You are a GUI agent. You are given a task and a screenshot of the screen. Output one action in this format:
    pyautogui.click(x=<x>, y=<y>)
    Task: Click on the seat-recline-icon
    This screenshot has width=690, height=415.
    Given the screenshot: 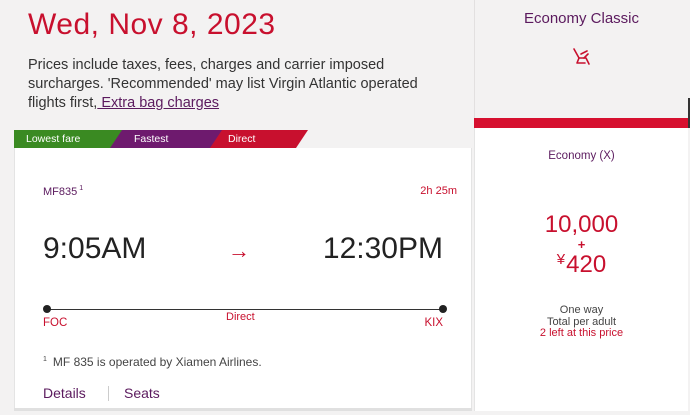 What is the action you would take?
    pyautogui.click(x=582, y=57)
    